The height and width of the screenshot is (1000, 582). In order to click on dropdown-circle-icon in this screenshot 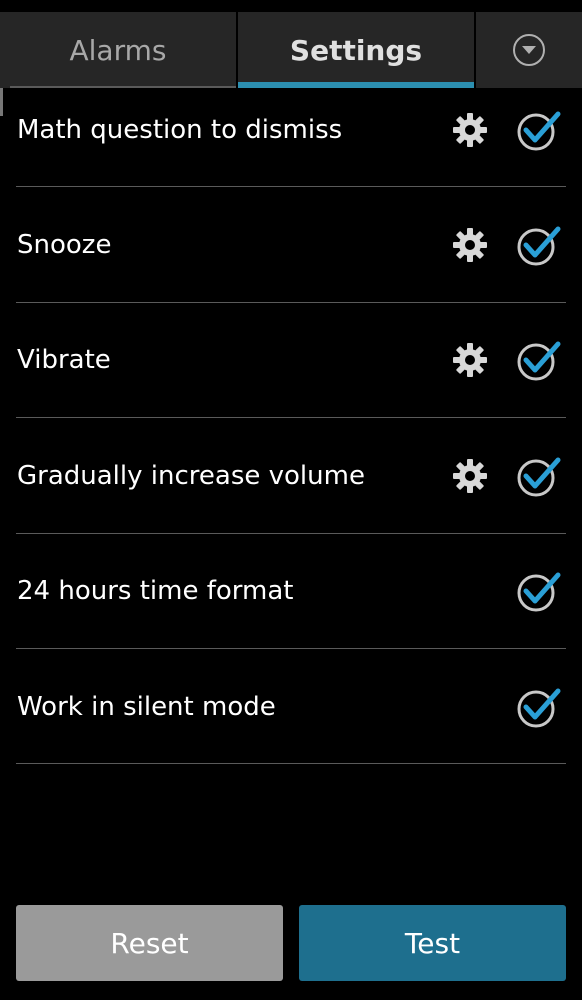, I will do `click(529, 50)`.